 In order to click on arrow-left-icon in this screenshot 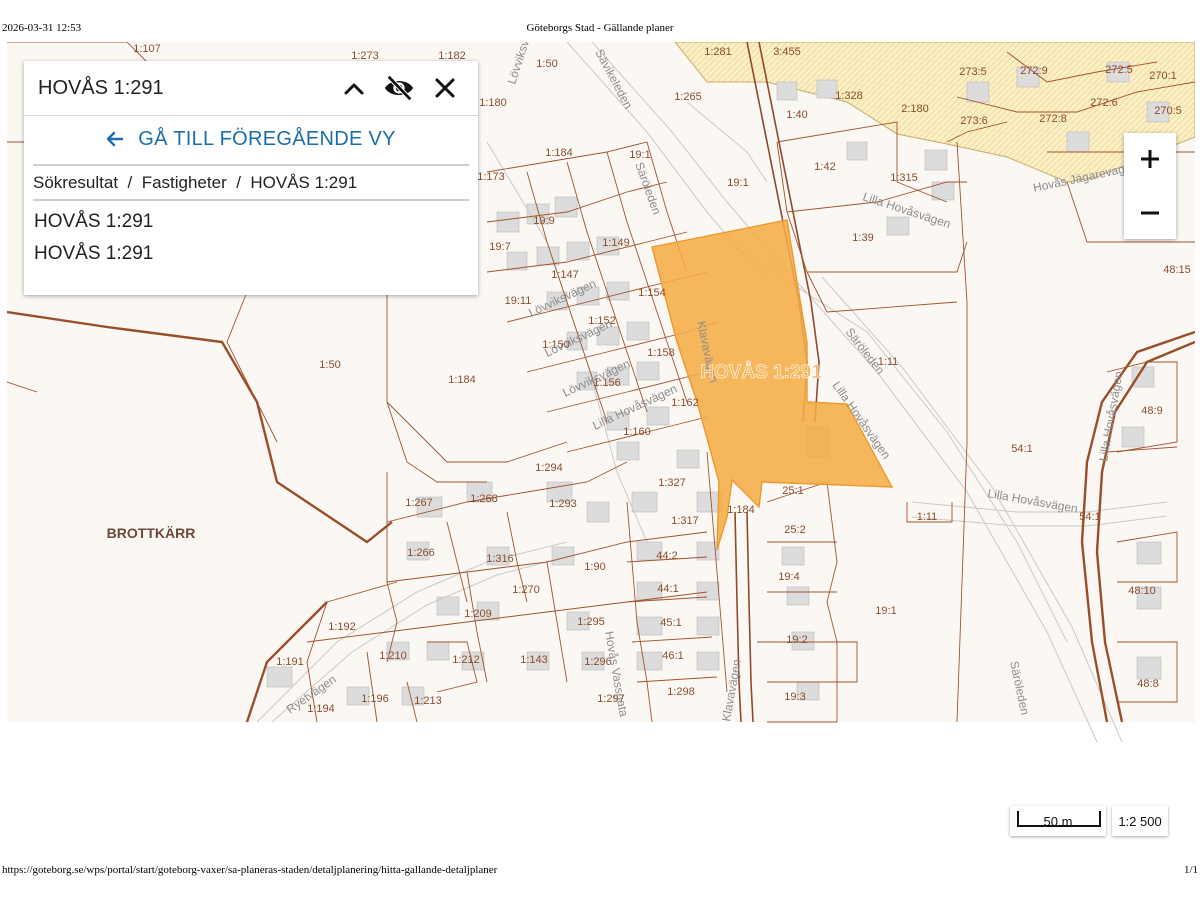, I will do `click(115, 139)`.